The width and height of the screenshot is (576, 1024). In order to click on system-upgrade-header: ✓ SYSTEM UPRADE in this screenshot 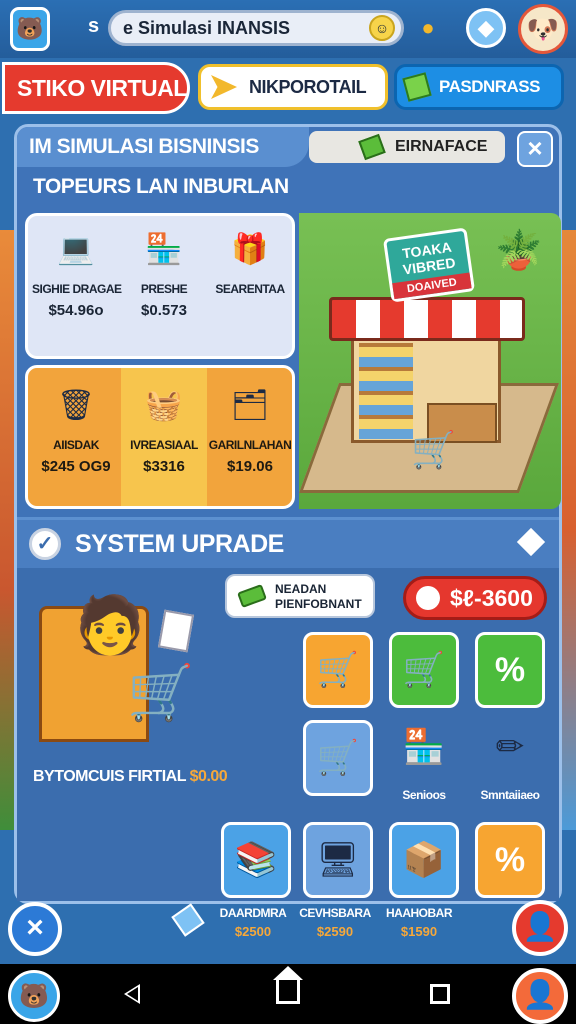, I will do `click(288, 544)`.